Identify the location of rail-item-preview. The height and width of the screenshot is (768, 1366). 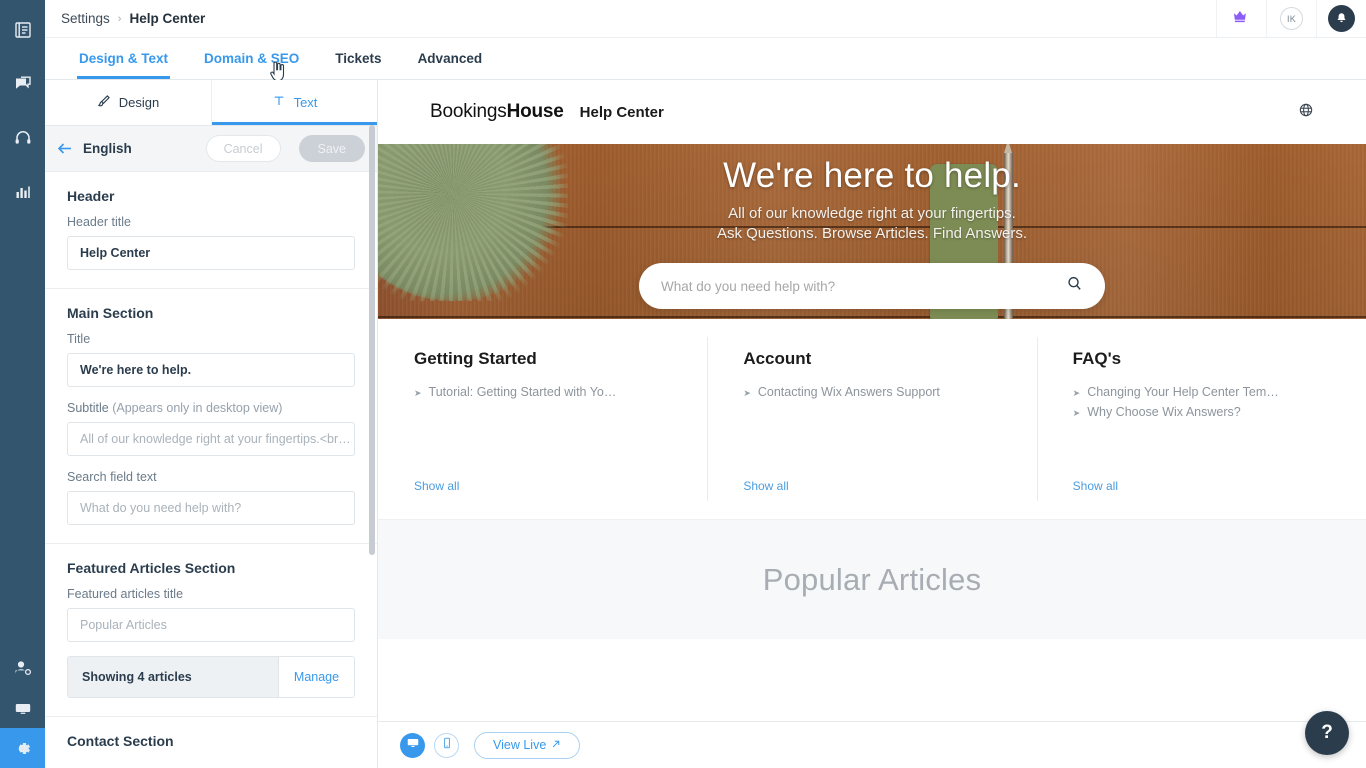
(22, 708).